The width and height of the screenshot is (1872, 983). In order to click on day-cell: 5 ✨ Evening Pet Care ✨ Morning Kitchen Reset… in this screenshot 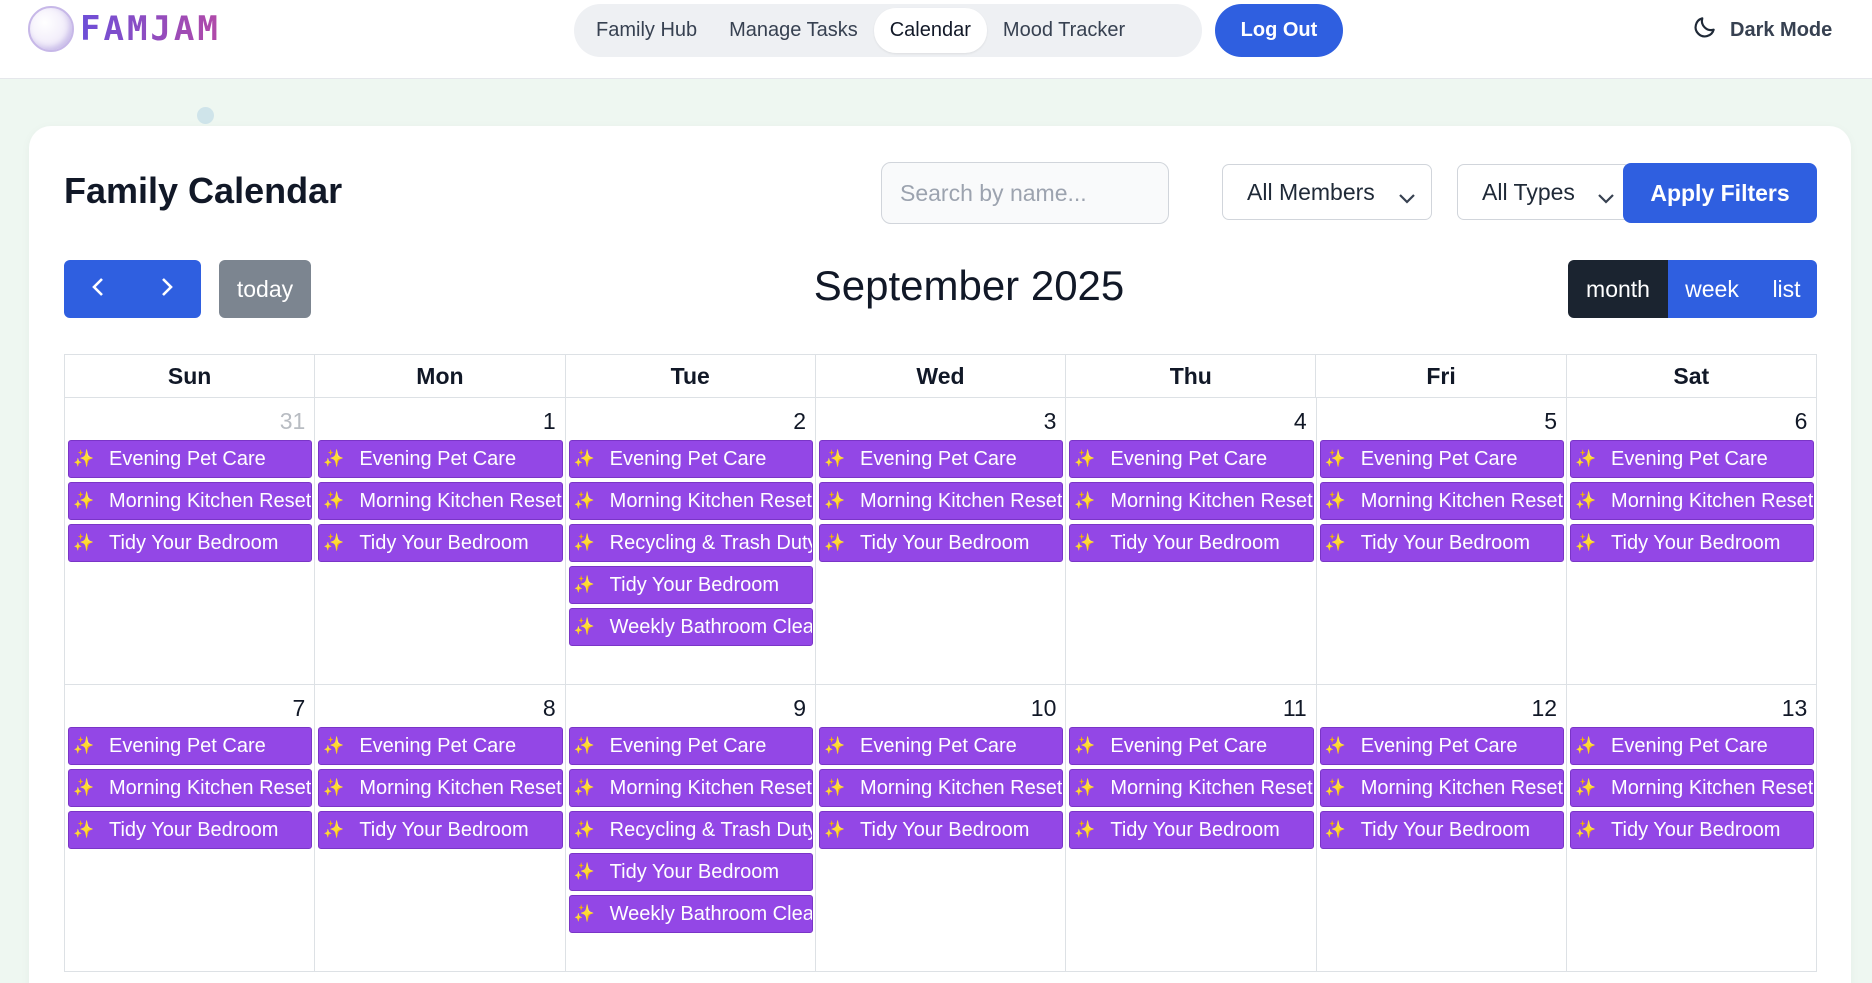, I will do `click(1442, 541)`.